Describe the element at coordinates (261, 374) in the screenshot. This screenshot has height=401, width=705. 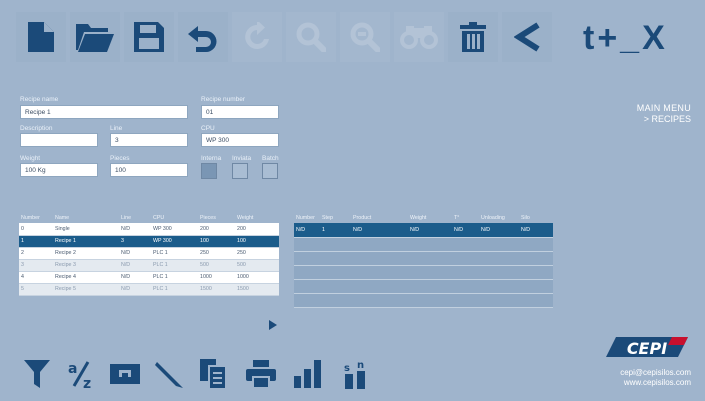
I see `print-button` at that location.